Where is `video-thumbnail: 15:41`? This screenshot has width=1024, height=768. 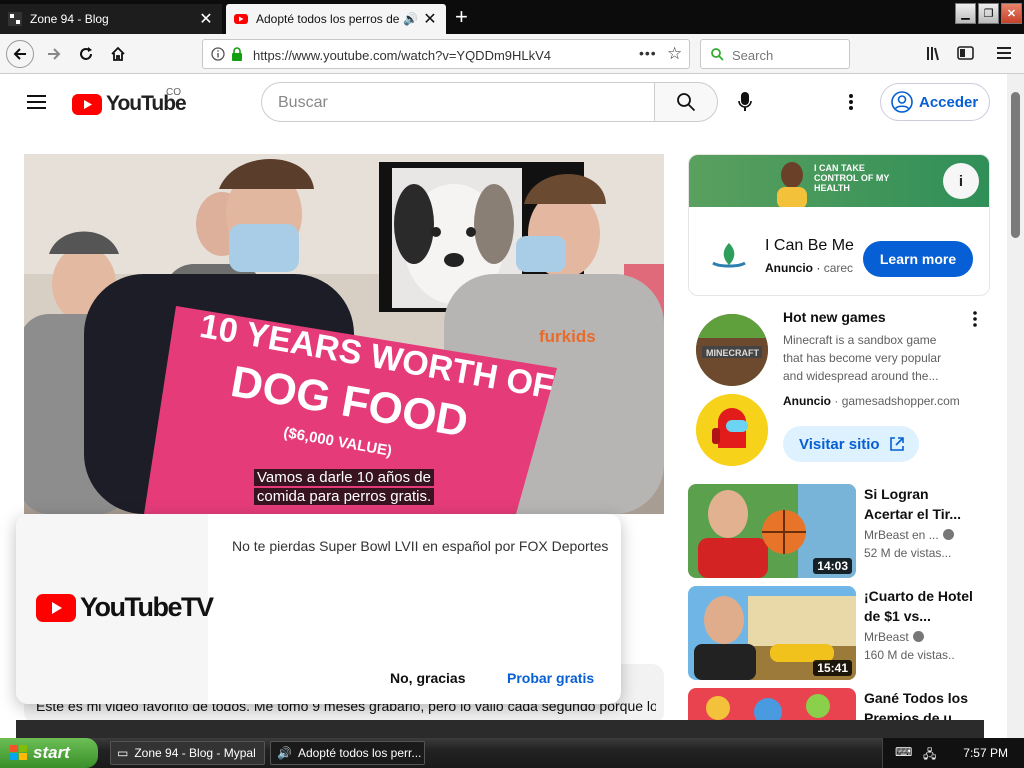
video-thumbnail: 15:41 is located at coordinates (772, 633).